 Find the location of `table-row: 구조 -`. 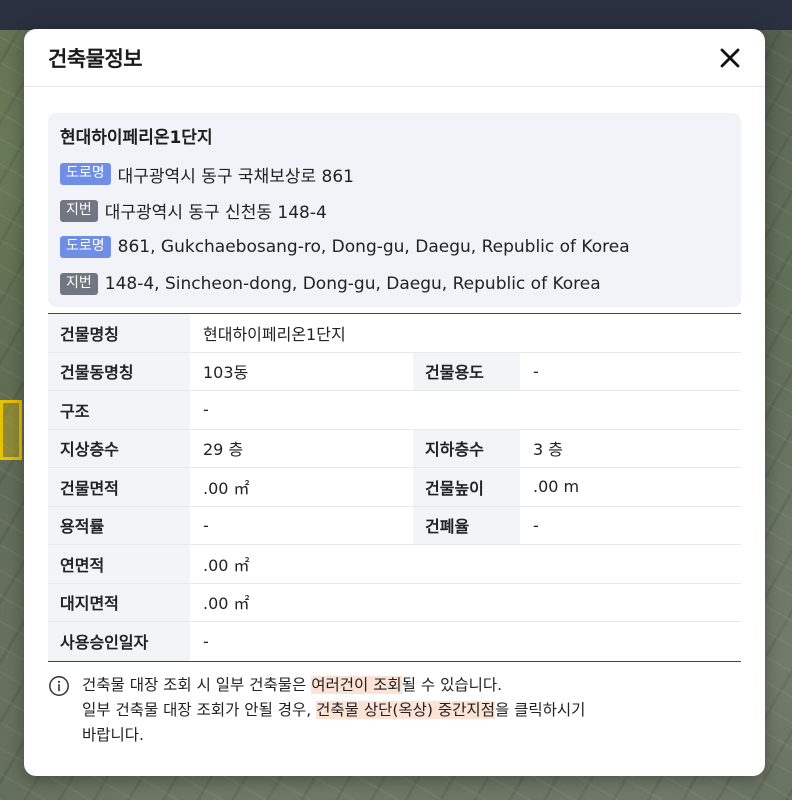

table-row: 구조 - is located at coordinates (394, 410).